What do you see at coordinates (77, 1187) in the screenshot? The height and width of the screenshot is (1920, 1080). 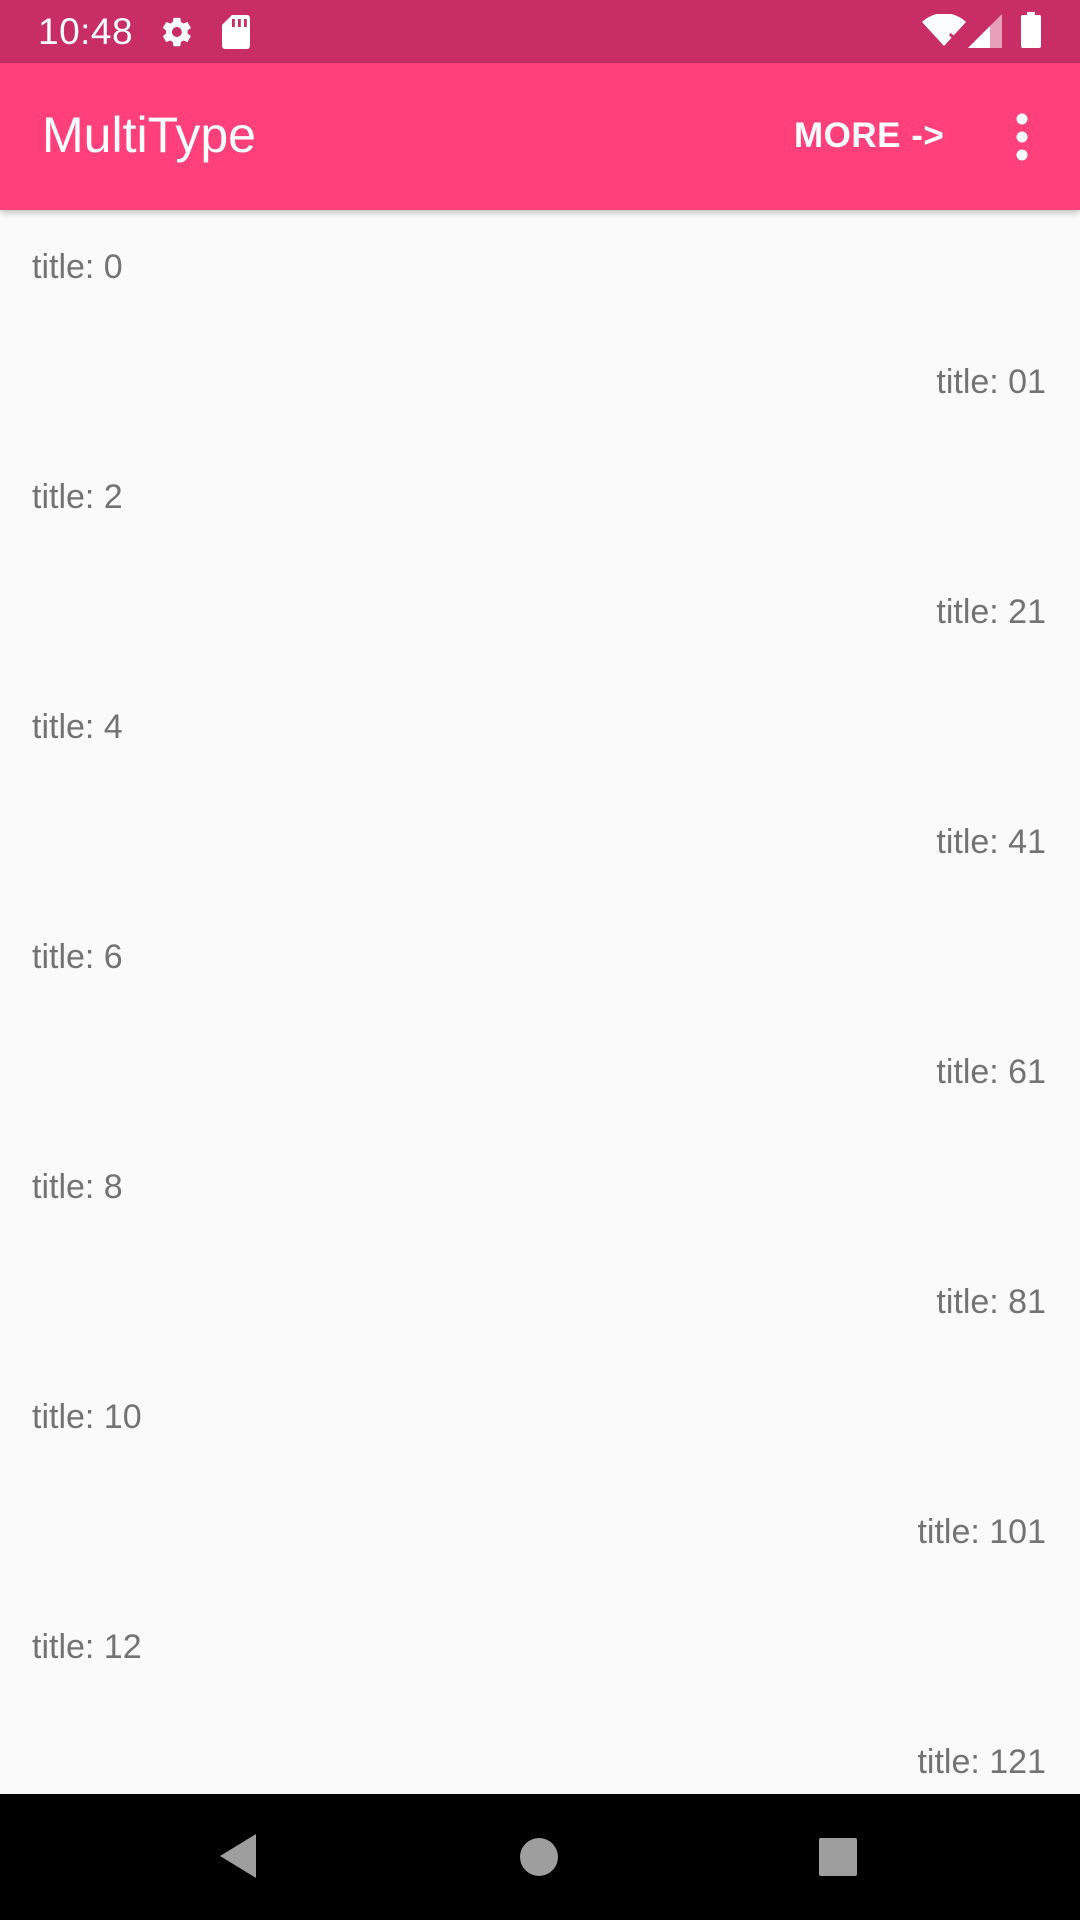 I see `list-item: title: 8` at bounding box center [77, 1187].